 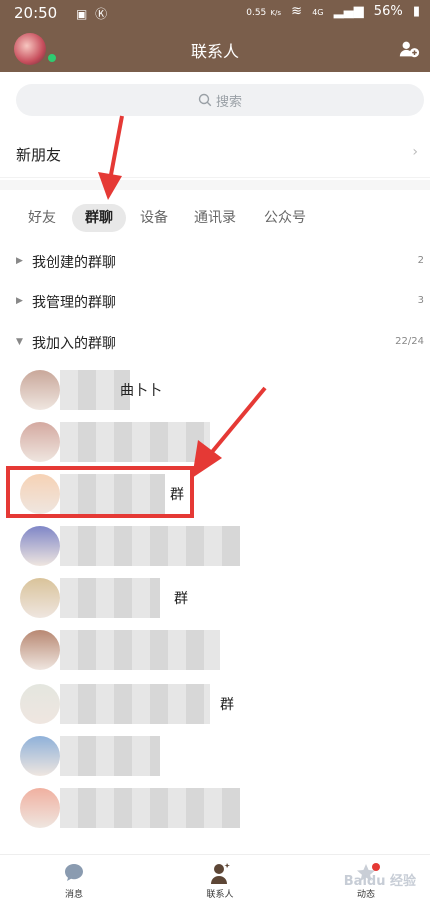 I want to click on search-bar: 搜索, so click(x=220, y=100).